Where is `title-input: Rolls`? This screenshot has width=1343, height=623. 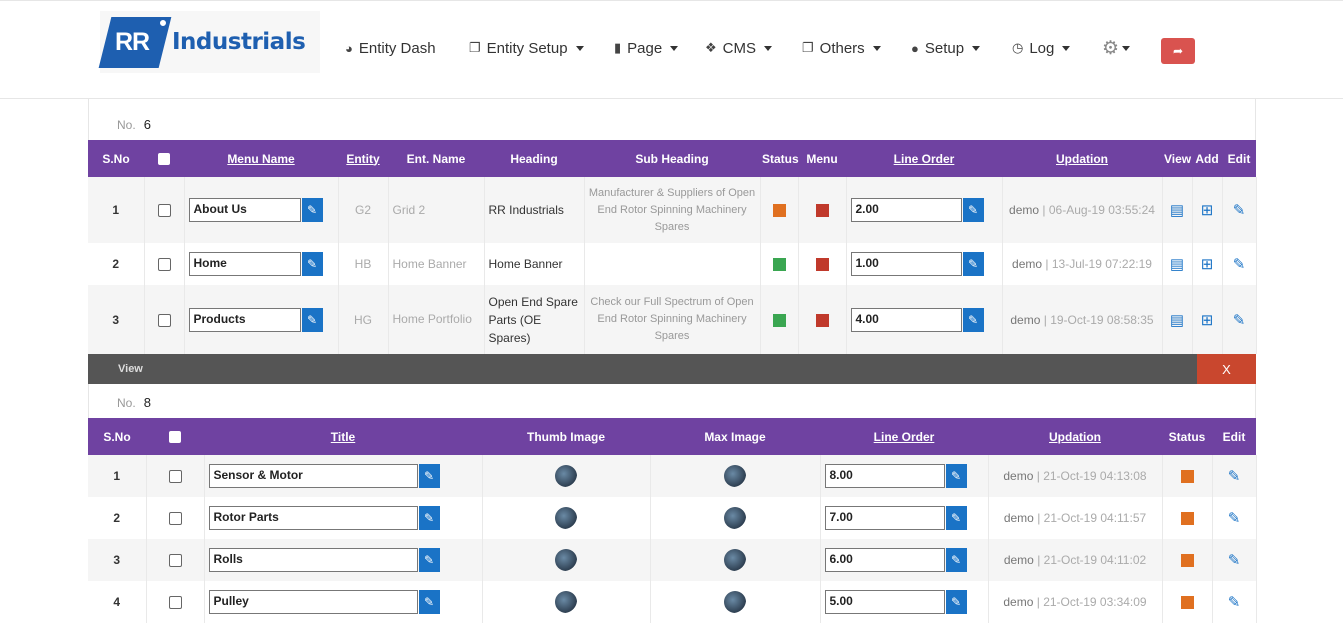
title-input: Rolls is located at coordinates (313, 560).